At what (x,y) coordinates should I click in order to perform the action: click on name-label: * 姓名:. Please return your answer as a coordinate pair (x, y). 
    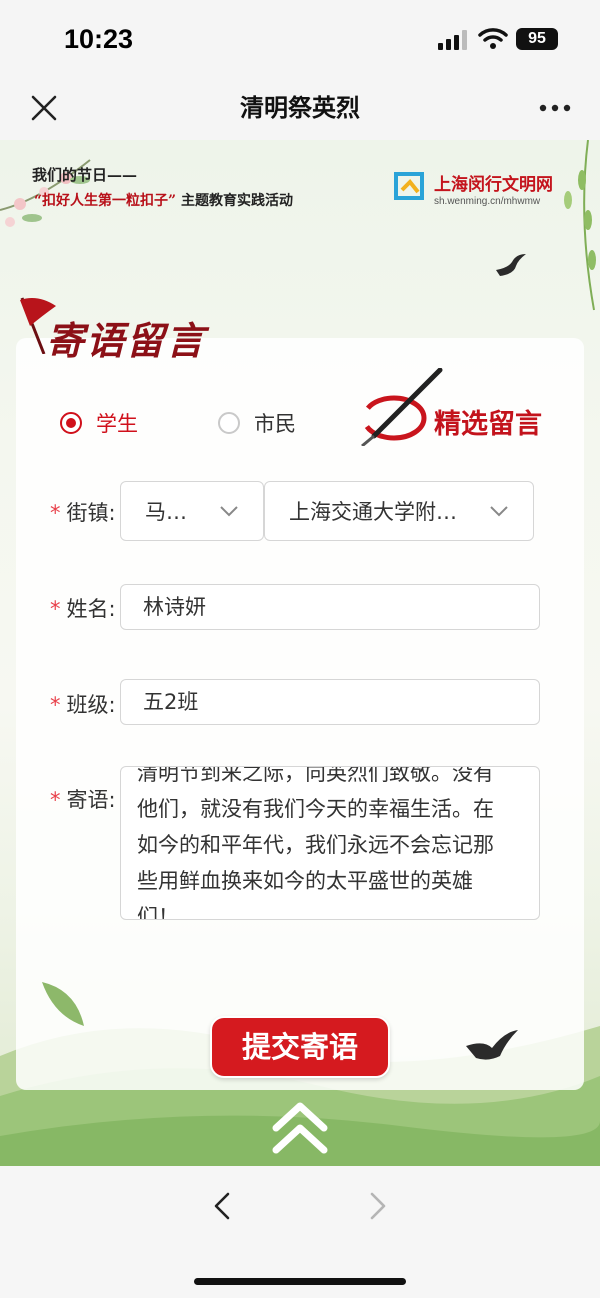
    Looking at the image, I should click on (83, 608).